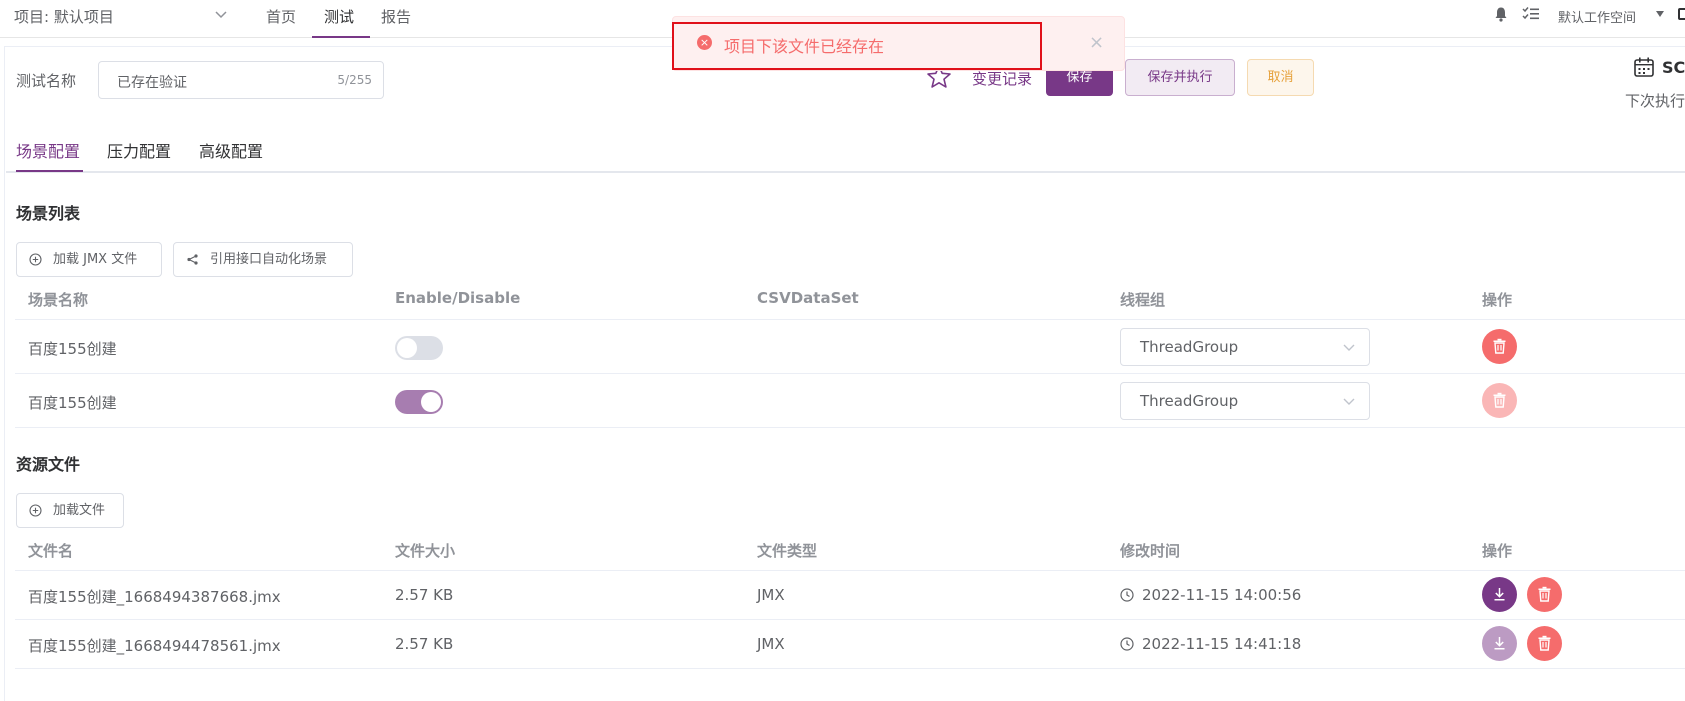 The height and width of the screenshot is (701, 1685). Describe the element at coordinates (192, 259) in the screenshot. I see `share-icon` at that location.